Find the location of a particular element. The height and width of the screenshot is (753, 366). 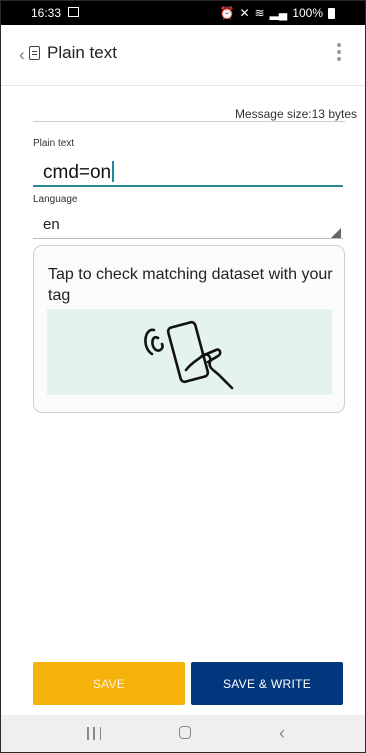

tap-phone-icon is located at coordinates (189, 355).